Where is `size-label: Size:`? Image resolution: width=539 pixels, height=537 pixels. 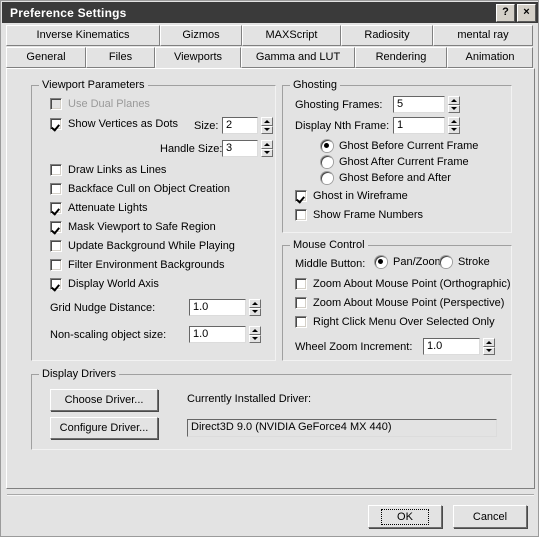 size-label: Size: is located at coordinates (206, 126).